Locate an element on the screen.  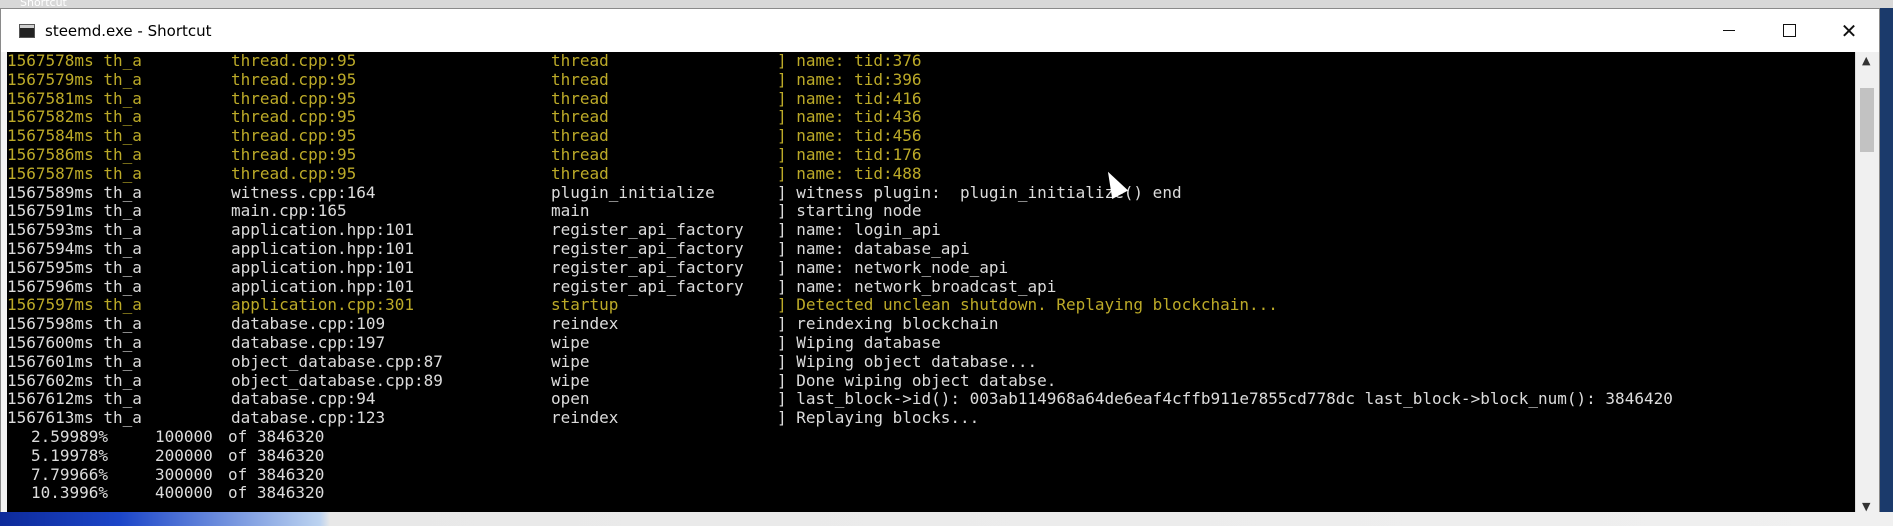
progress-line: 2.59989% 100000 of 3846320 is located at coordinates (932, 436).